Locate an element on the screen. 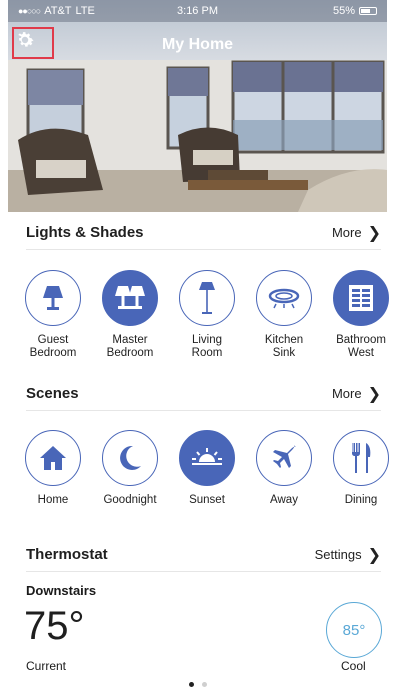 This screenshot has width=395, height=696. scene-tile-away: Away is located at coordinates (284, 468).